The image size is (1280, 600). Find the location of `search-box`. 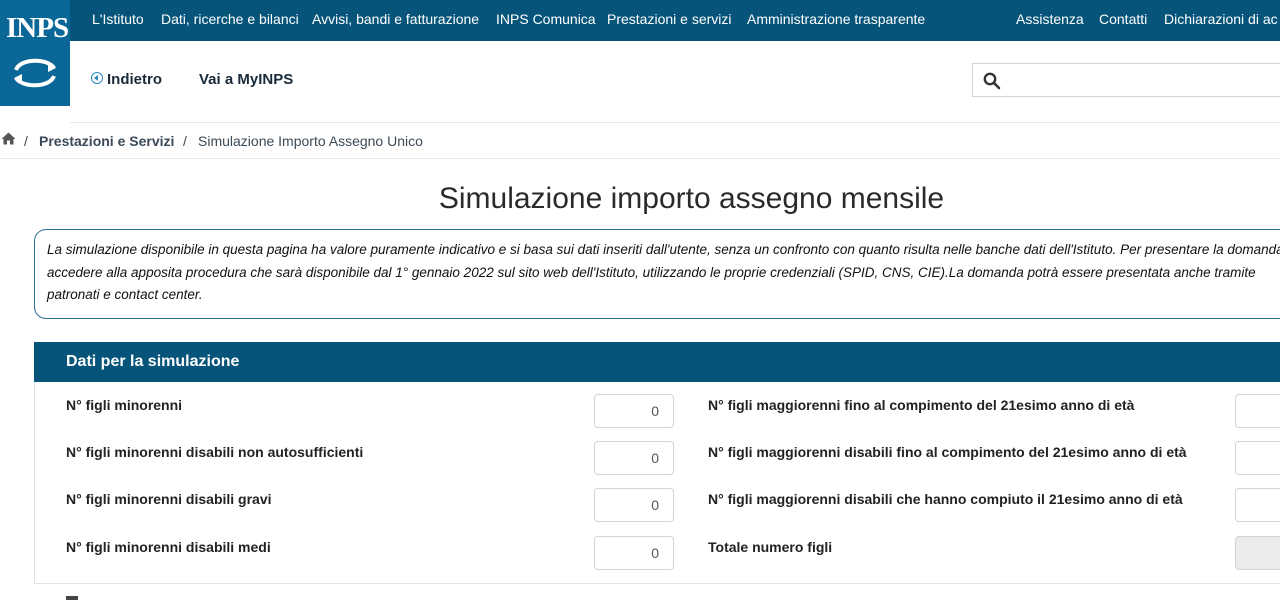

search-box is located at coordinates (1126, 80).